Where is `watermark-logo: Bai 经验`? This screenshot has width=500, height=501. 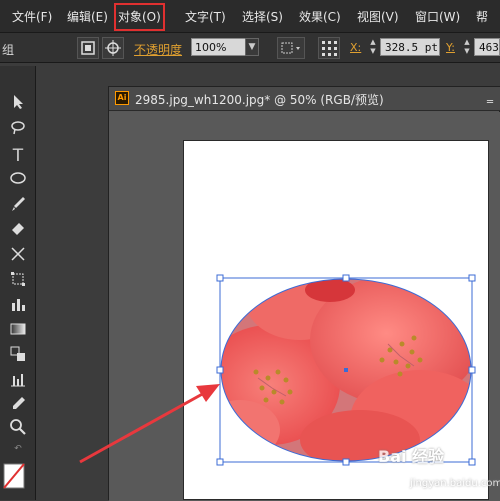
watermark-logo: Bai 经验 is located at coordinates (411, 456).